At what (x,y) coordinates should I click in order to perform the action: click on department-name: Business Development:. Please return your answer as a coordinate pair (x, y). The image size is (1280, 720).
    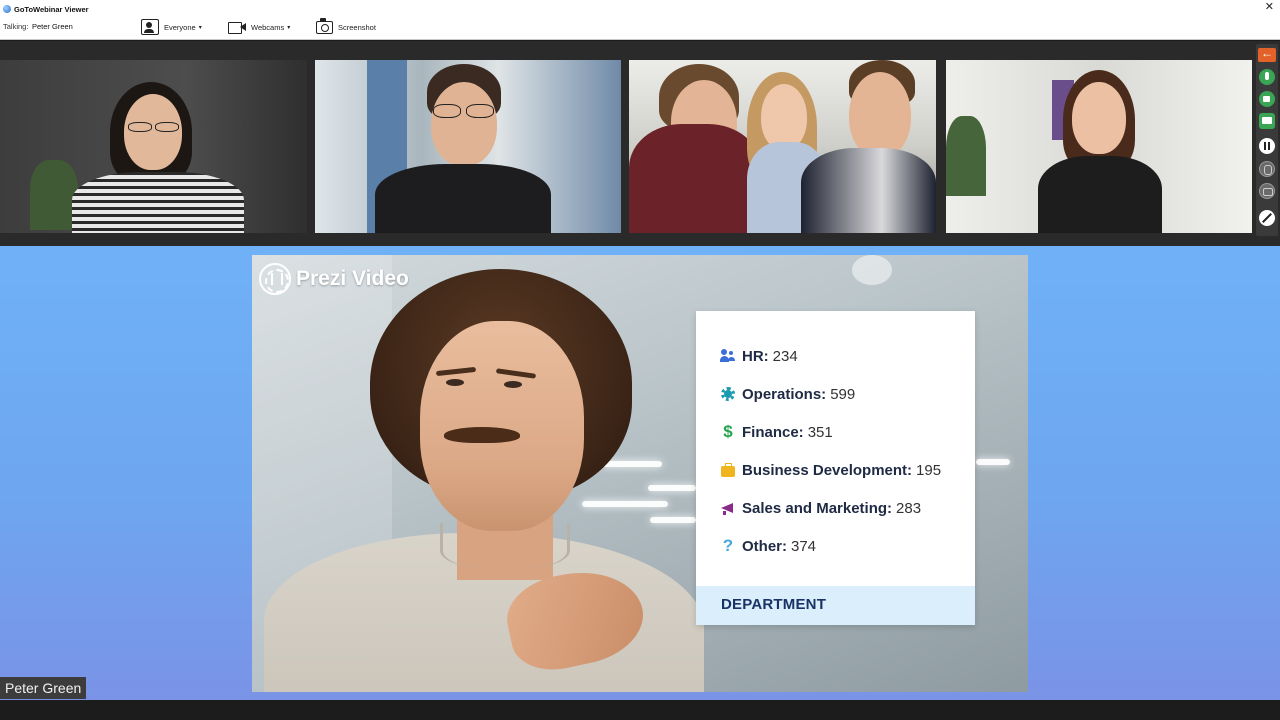
    Looking at the image, I should click on (827, 470).